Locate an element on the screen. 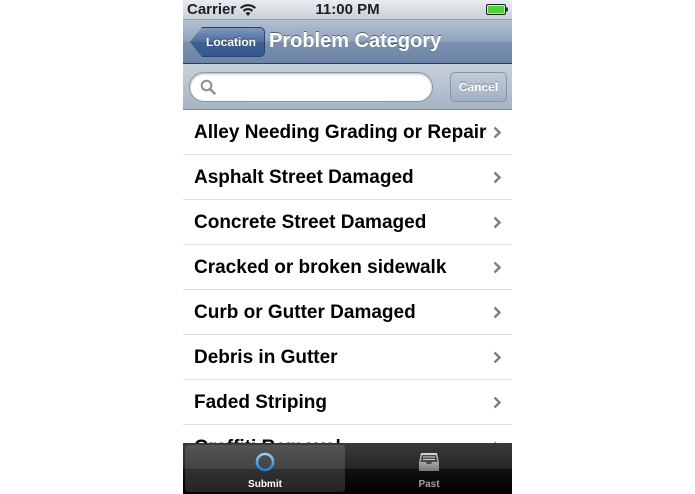  list-item-label: Alley Needing Grading or Repair is located at coordinates (340, 132).